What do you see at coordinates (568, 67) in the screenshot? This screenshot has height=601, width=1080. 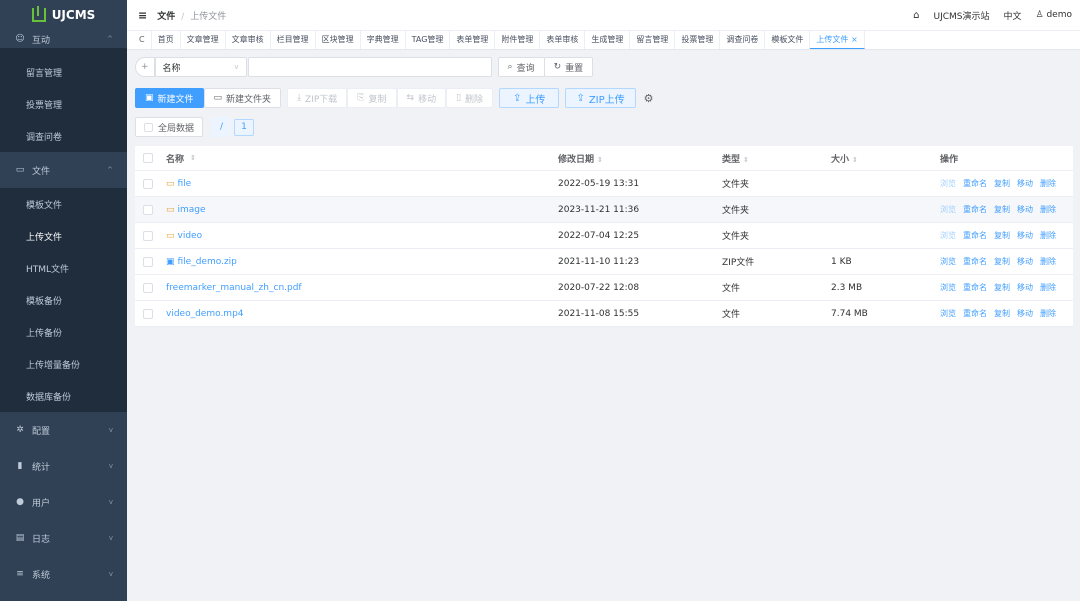 I see `reset-button: ↻ 重置` at bounding box center [568, 67].